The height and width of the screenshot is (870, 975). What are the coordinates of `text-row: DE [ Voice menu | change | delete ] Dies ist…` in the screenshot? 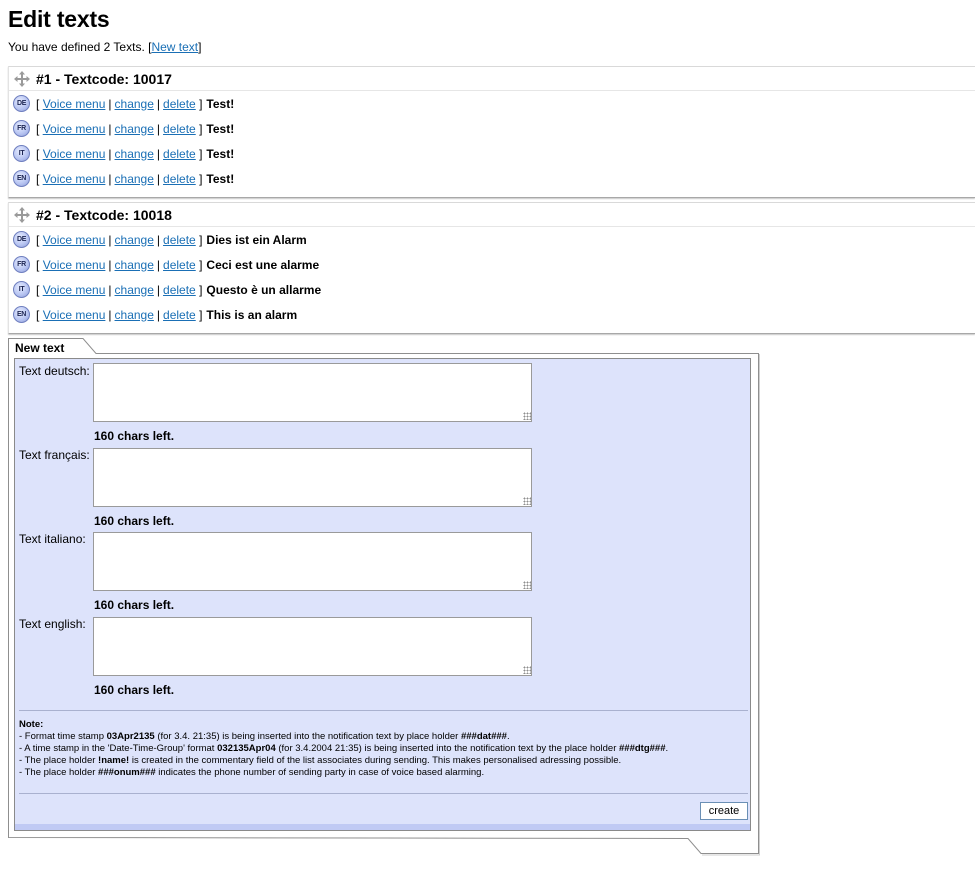 It's located at (492, 239).